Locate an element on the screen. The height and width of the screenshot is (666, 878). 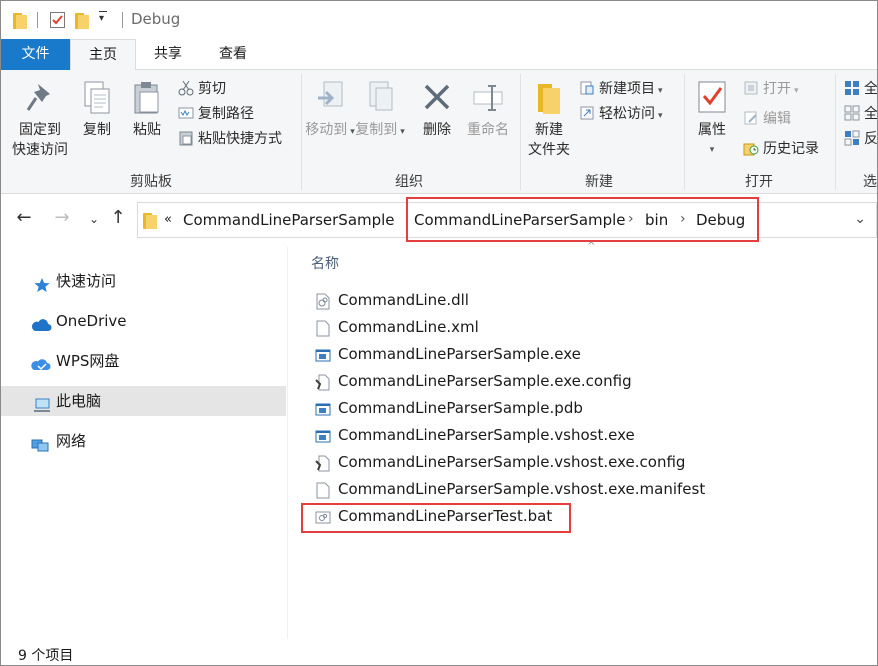
nav-item-label: WPS网盘 is located at coordinates (88, 361).